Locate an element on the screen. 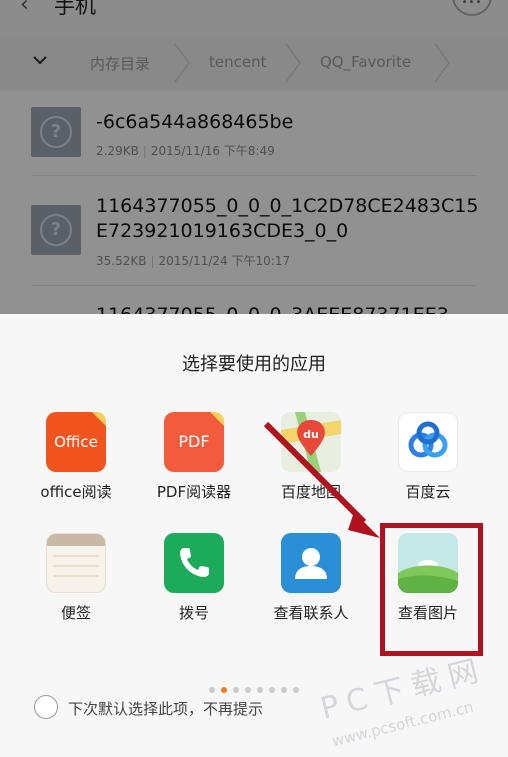  contacts-icon is located at coordinates (311, 563).